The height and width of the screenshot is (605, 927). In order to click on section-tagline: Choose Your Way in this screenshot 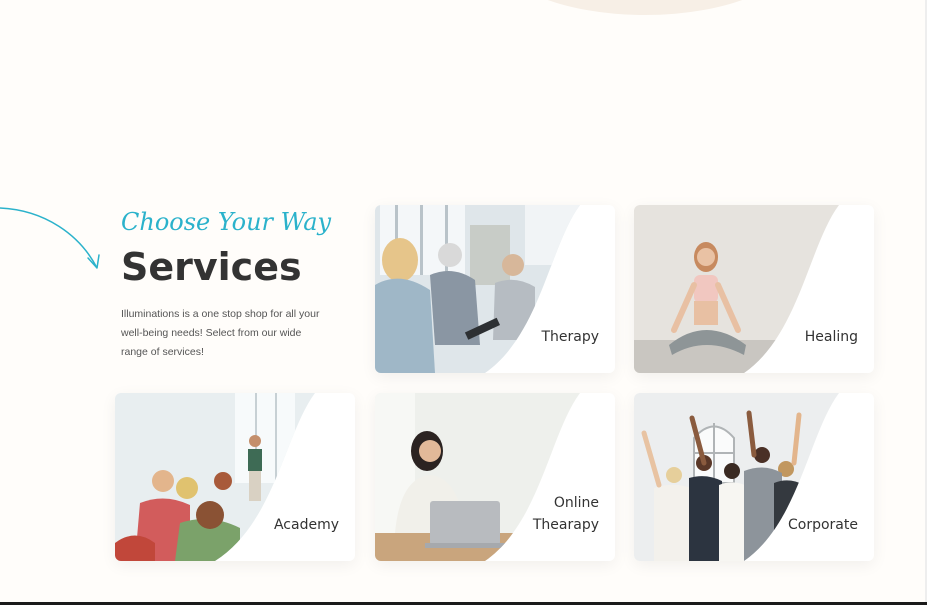, I will do `click(226, 222)`.